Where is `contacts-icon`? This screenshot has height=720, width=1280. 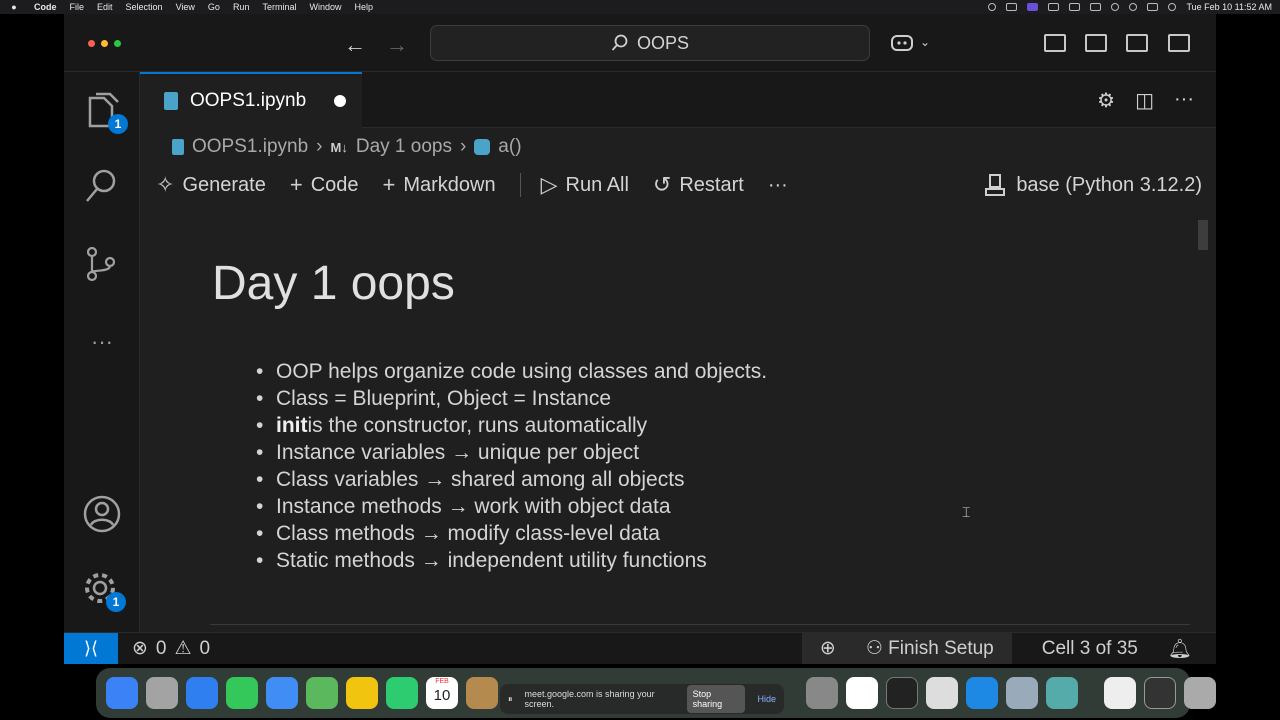
contacts-icon is located at coordinates (482, 693).